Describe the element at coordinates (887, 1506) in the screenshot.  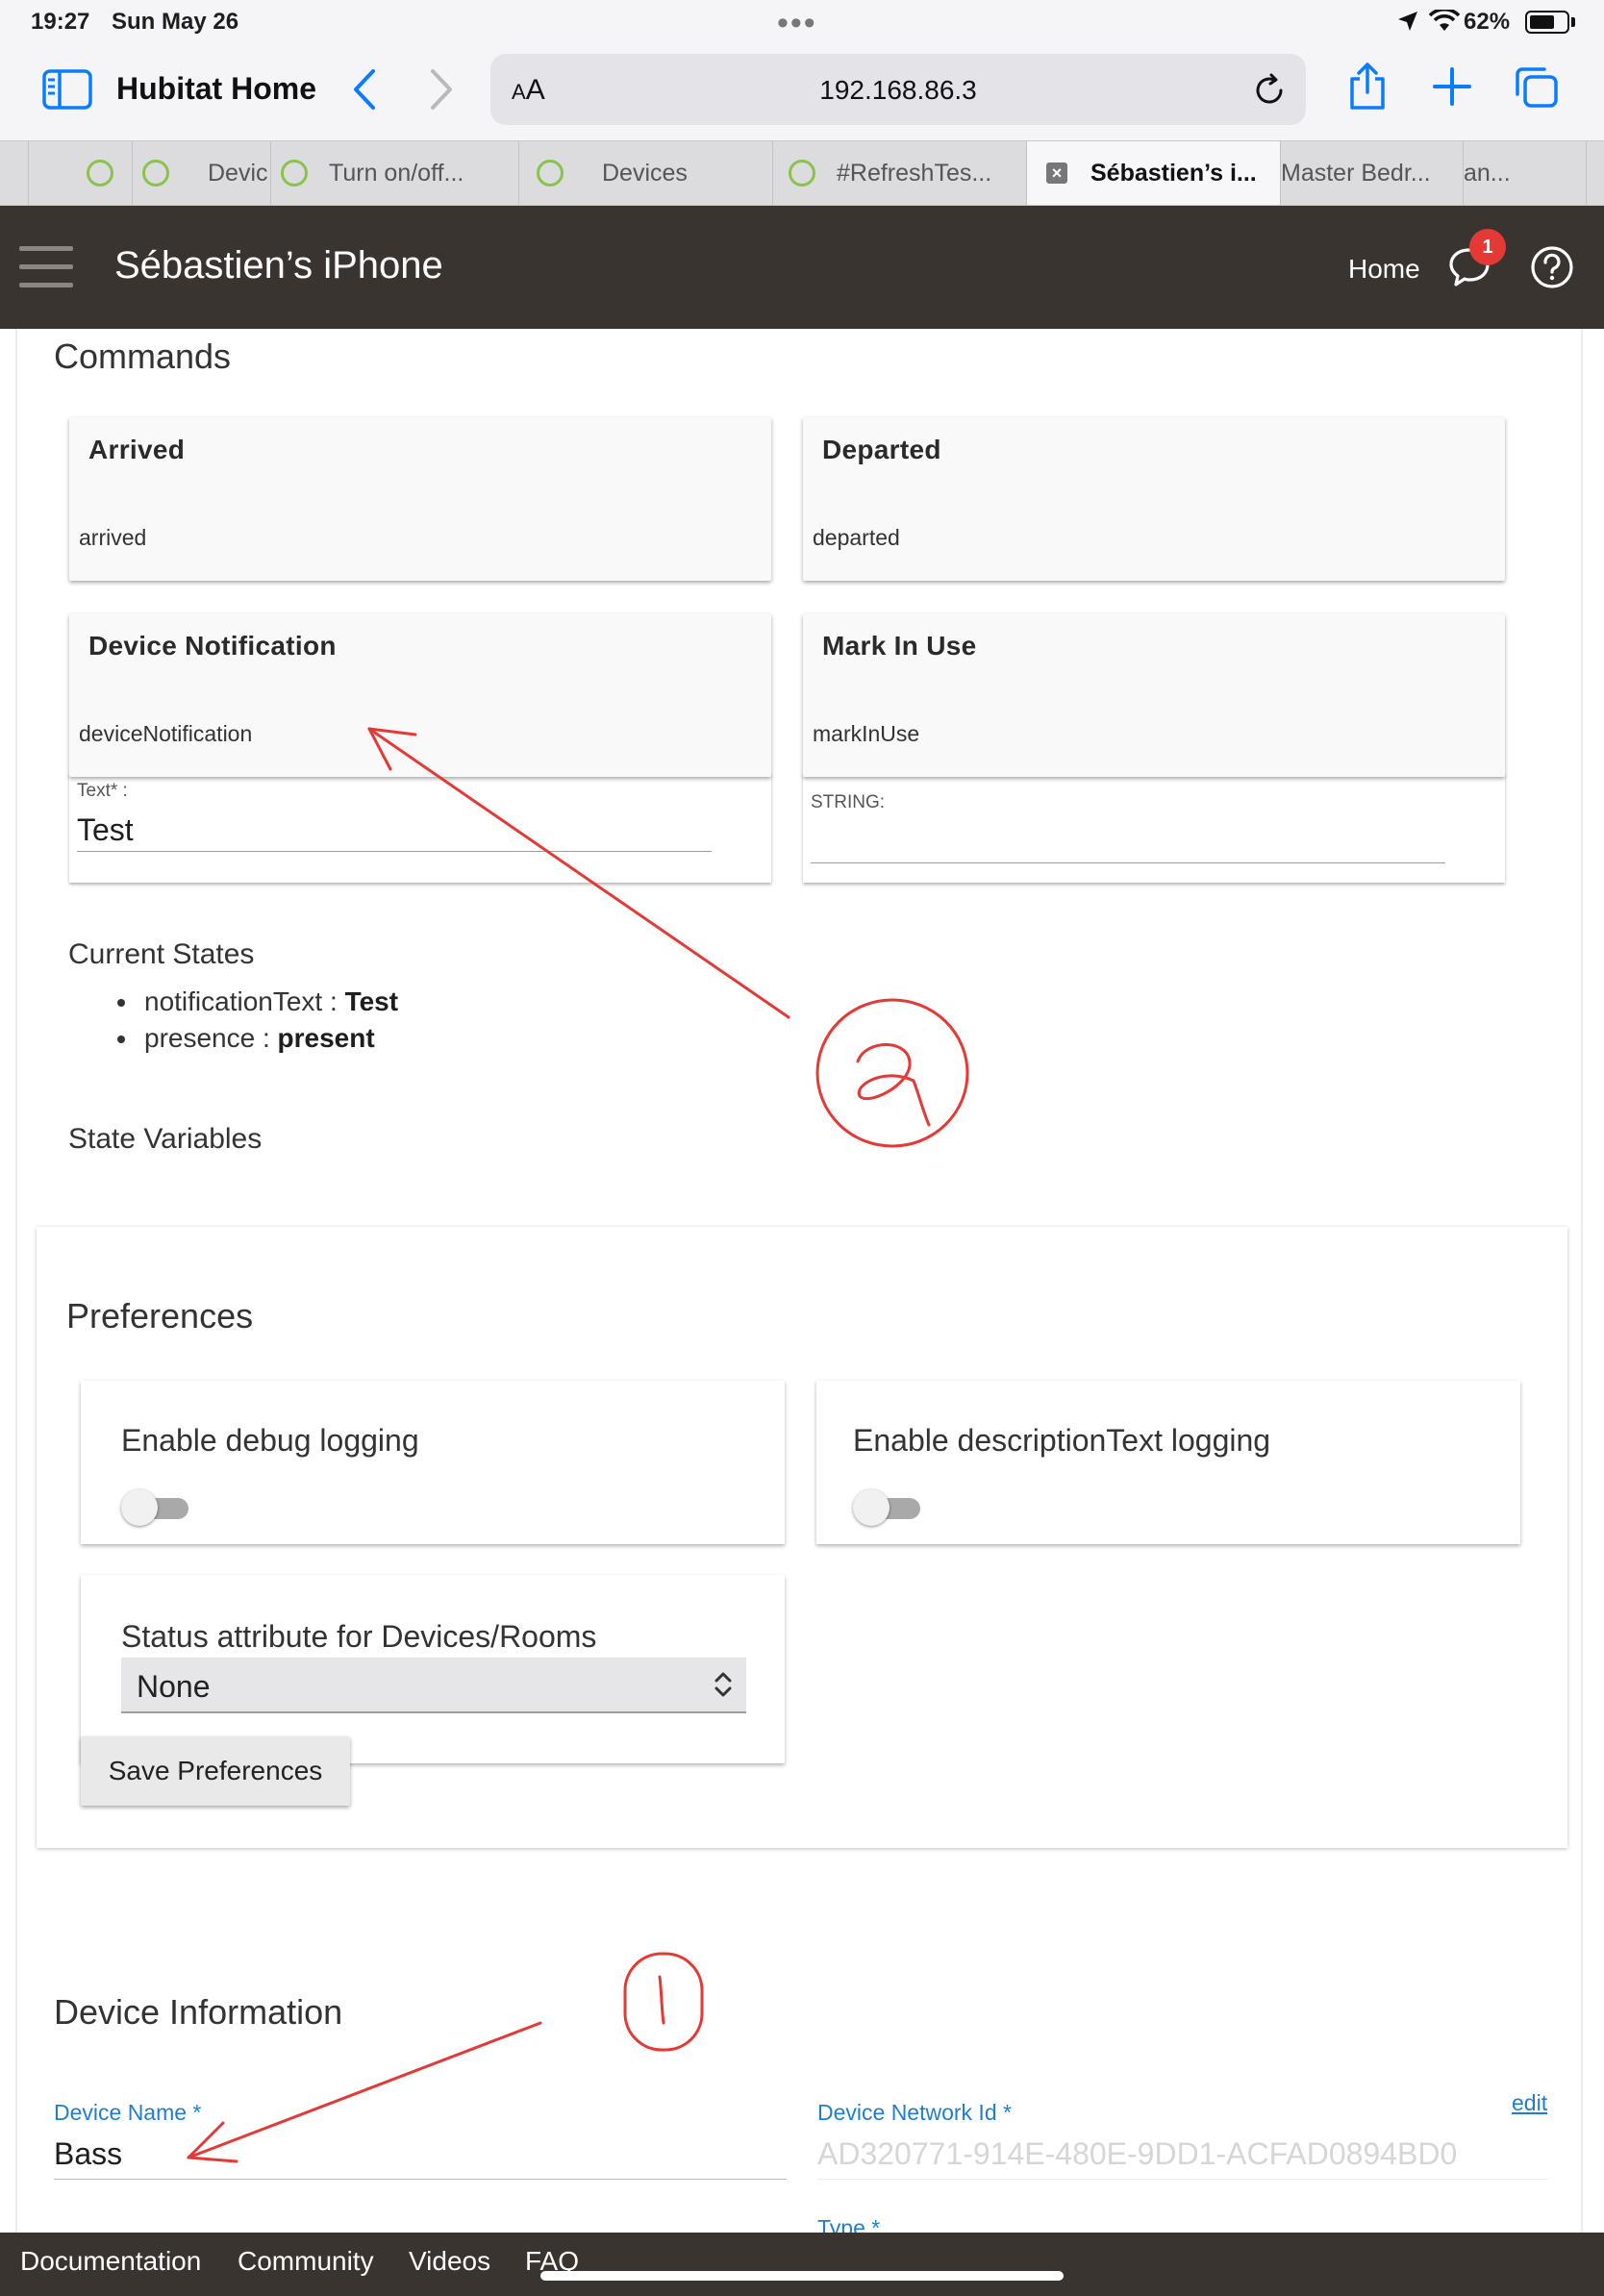
I see `description-logging-toggle` at that location.